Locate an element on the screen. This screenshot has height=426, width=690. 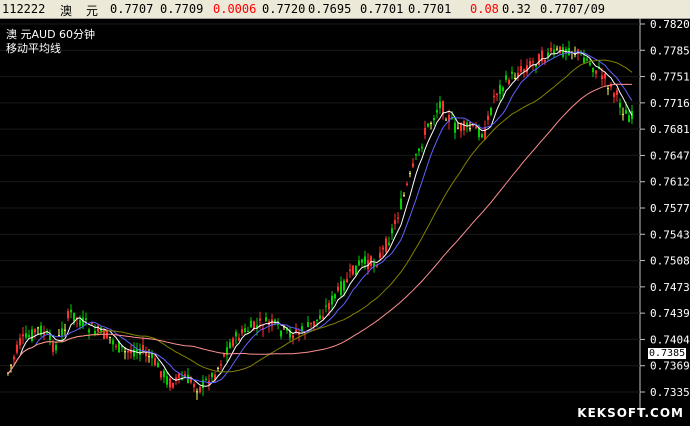
low-price: 0.7695 is located at coordinates (330, 9).